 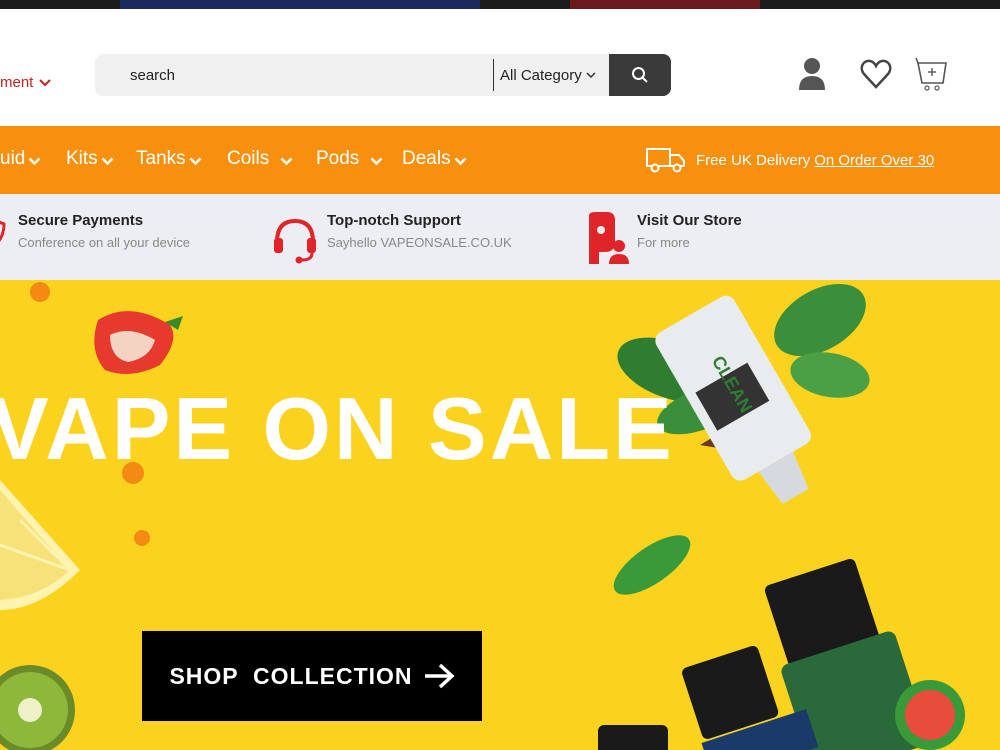 I want to click on shop-collection-button: SHOP COLLECTION, so click(x=312, y=676).